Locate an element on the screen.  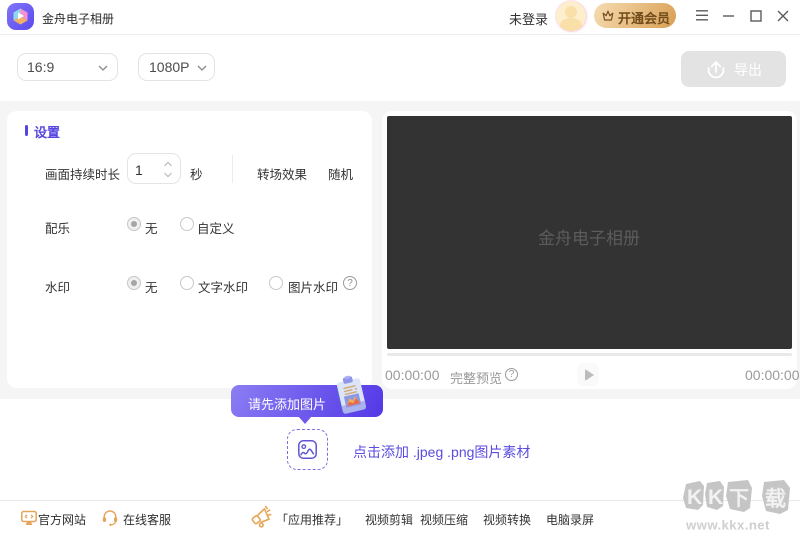
svg-text: 下 is located at coordinates (739, 499).